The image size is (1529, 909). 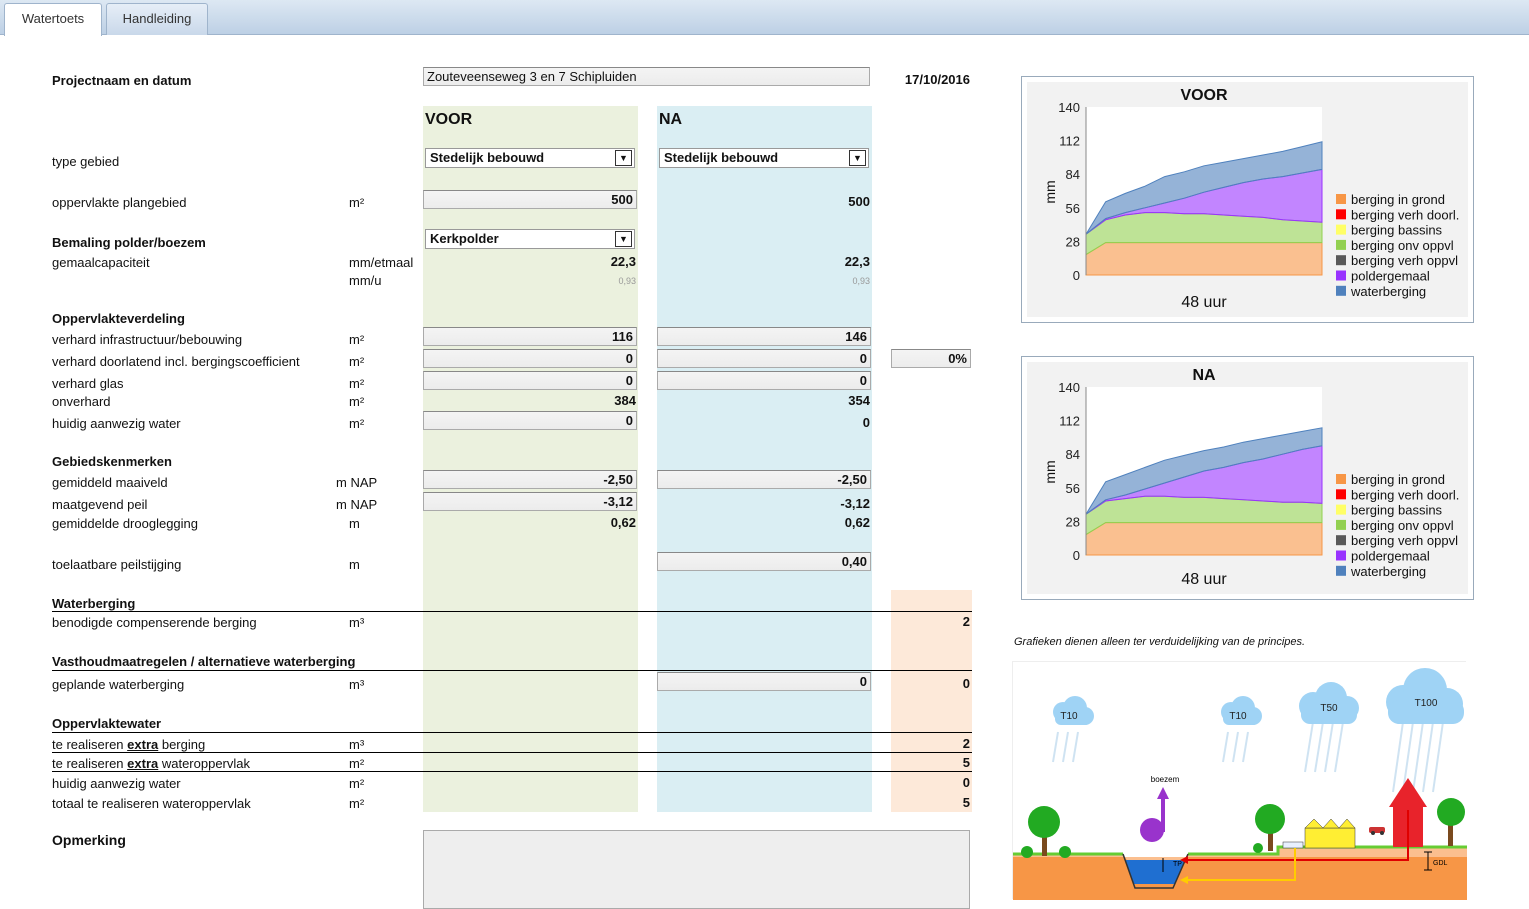 I want to click on bemaling-label: Bemaling polder/boezem, so click(x=129, y=242).